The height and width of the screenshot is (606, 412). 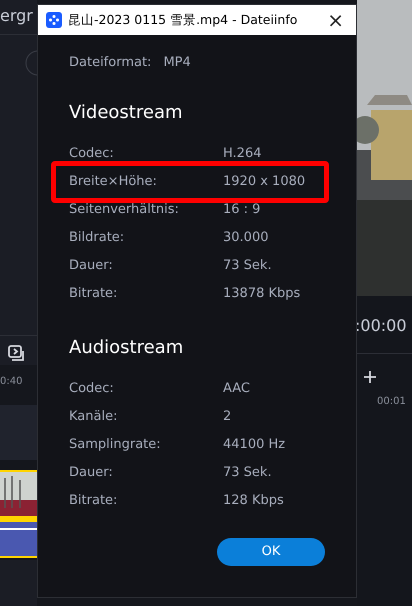 I want to click on section-heading: Audiostream, so click(x=126, y=348).